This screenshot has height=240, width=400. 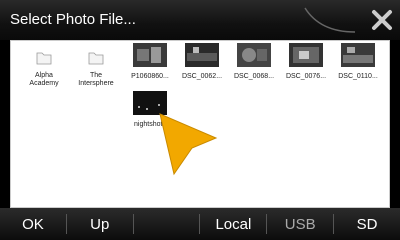 What do you see at coordinates (367, 224) in the screenshot?
I see `sd-button: SD` at bounding box center [367, 224].